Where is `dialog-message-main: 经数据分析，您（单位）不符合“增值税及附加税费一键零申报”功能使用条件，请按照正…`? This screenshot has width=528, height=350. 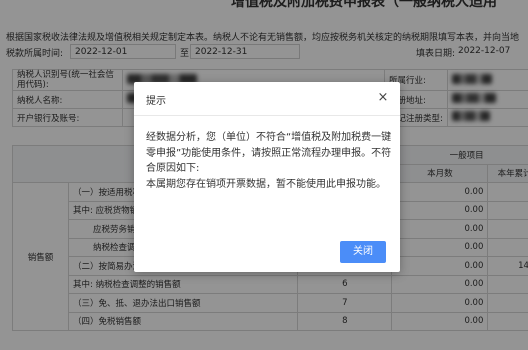 dialog-message-main: 经数据分析，您（单位）不符合“增值税及附加税费一键零申报”功能使用条件，请按照正… is located at coordinates (269, 153).